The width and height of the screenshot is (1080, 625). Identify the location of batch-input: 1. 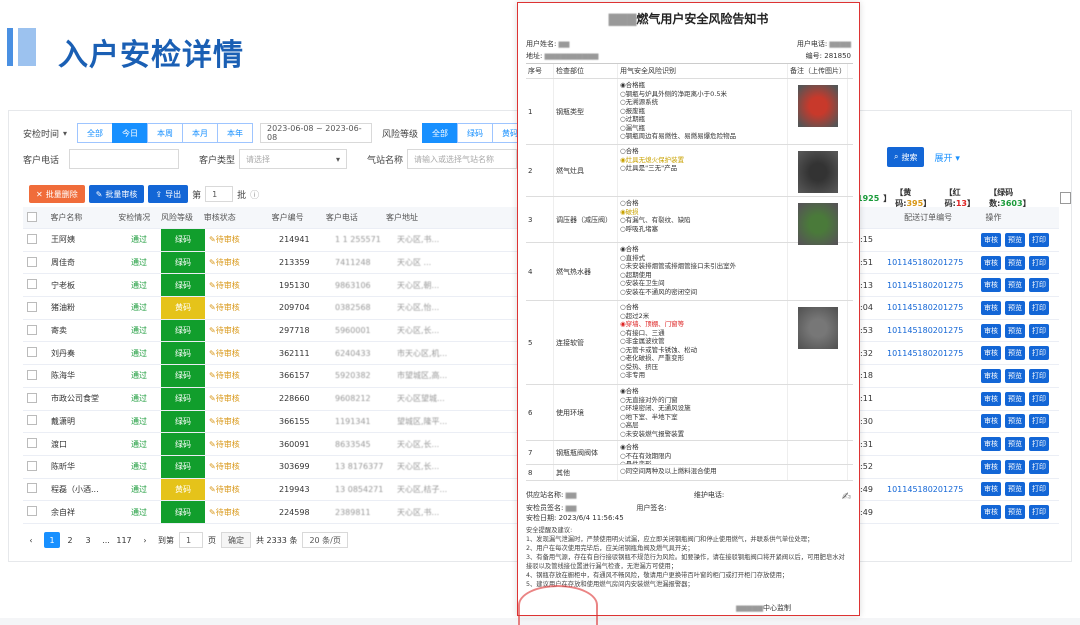
(219, 194).